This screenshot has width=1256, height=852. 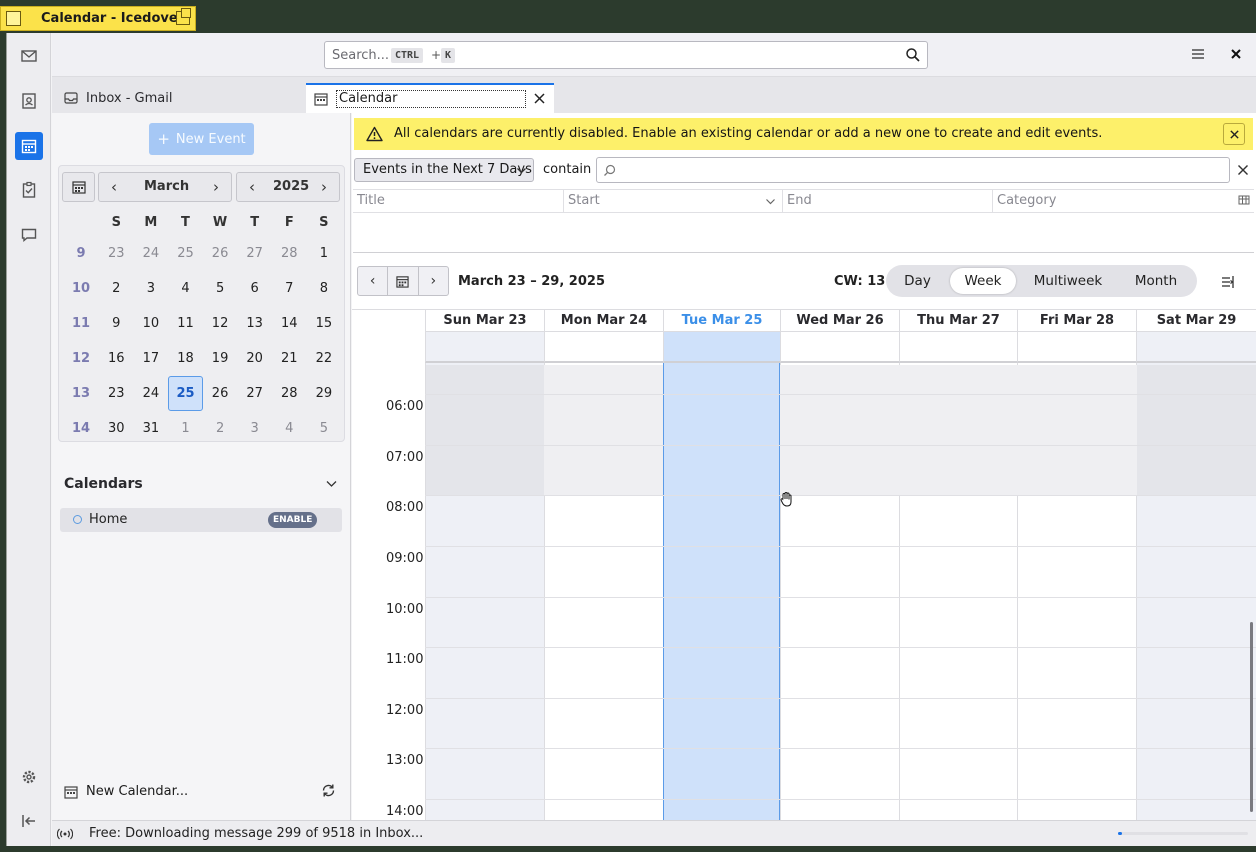 What do you see at coordinates (328, 790) in the screenshot?
I see `sync-icon` at bounding box center [328, 790].